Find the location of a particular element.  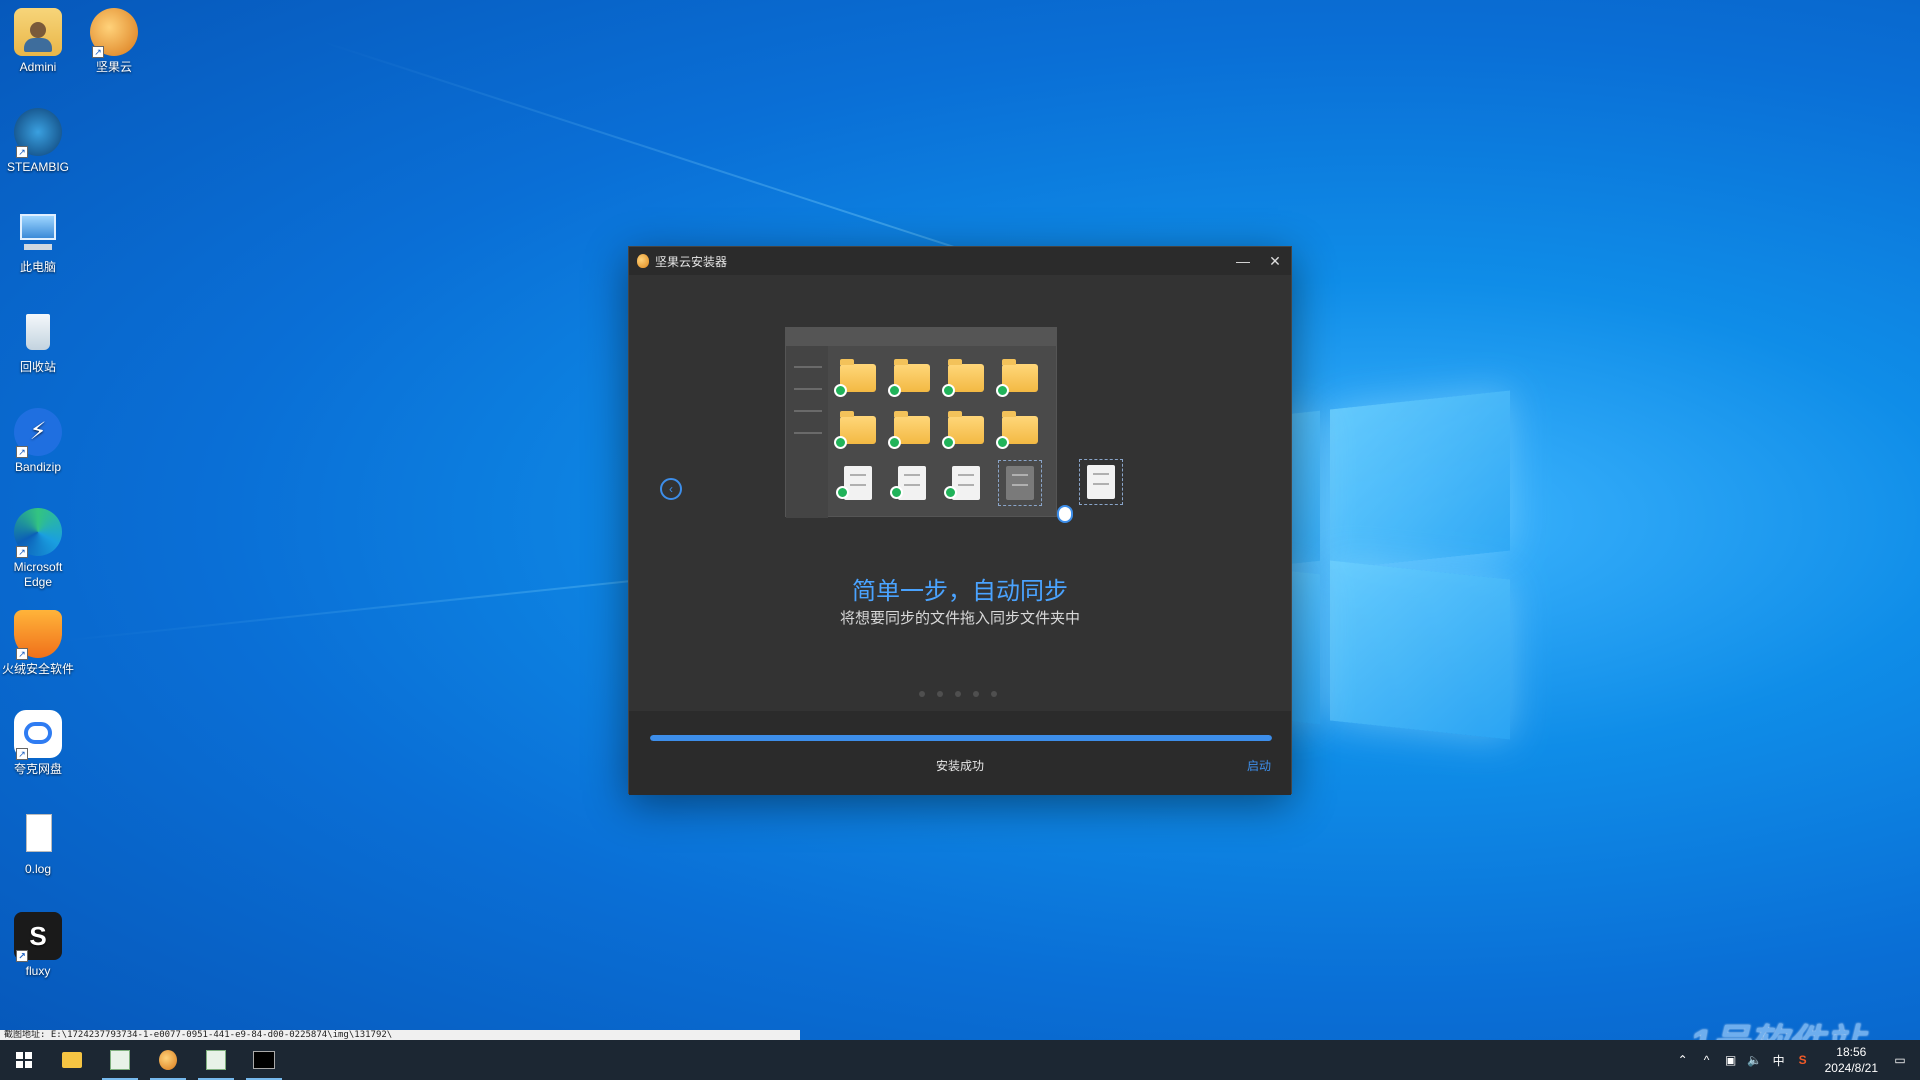

desktop-icon-label: 火绒安全软件 is located at coordinates (37, 669).